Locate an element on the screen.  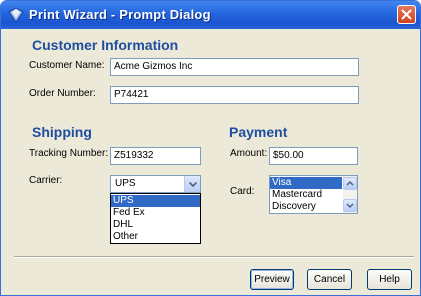
chevron-up-icon is located at coordinates (350, 183).